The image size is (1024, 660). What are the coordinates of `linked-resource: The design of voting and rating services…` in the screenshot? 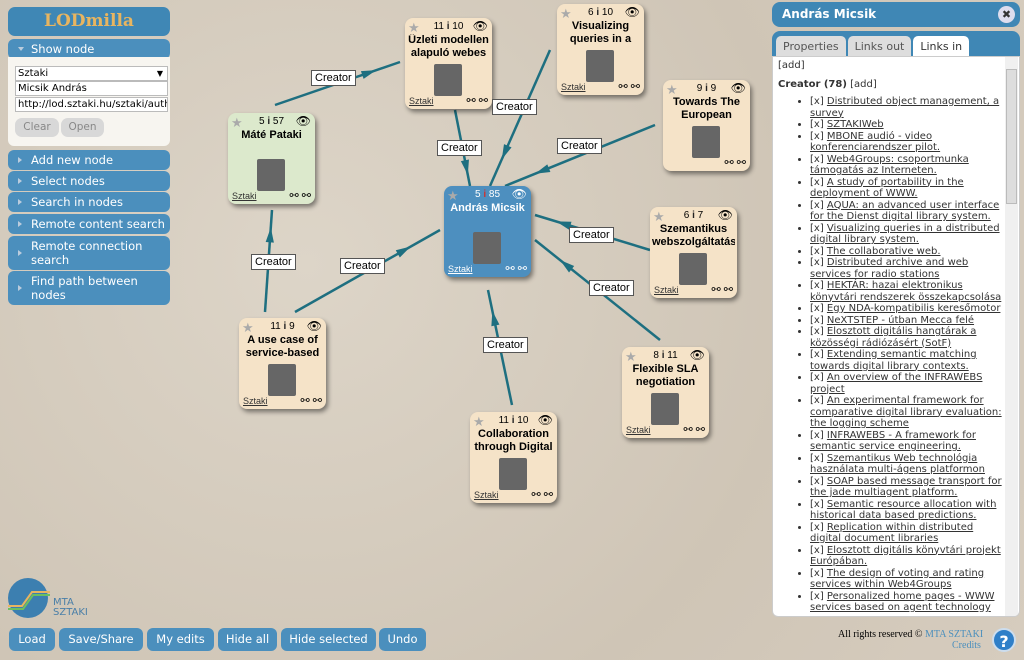 It's located at (897, 579).